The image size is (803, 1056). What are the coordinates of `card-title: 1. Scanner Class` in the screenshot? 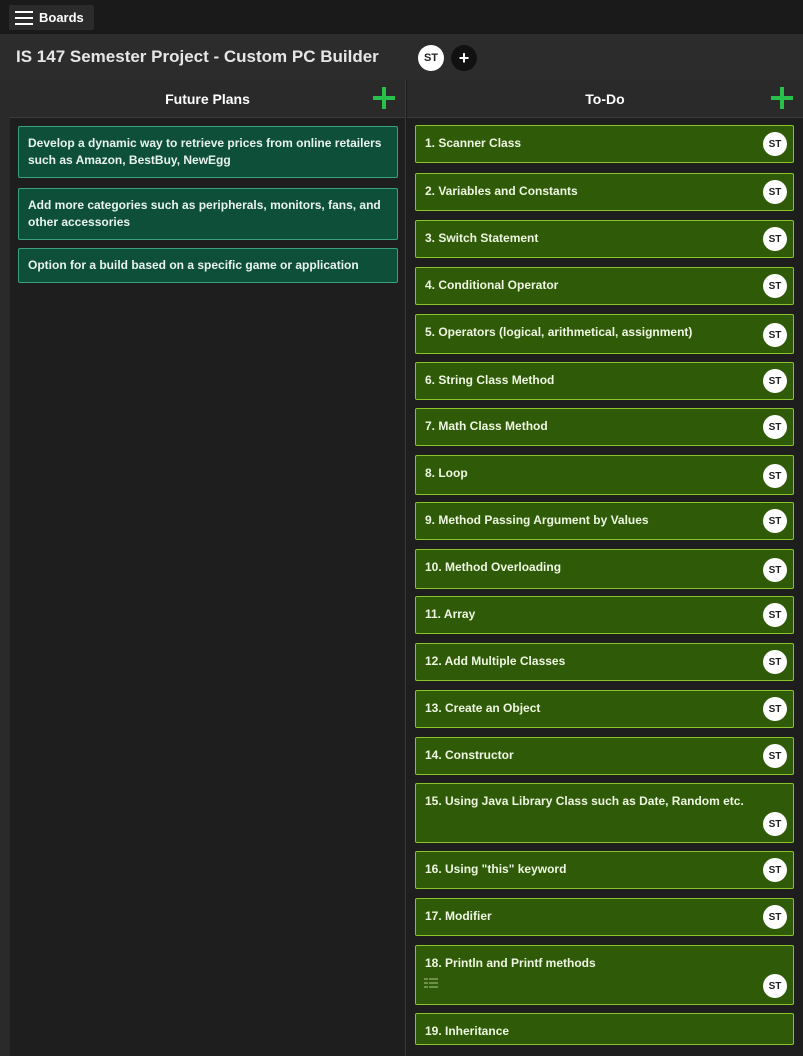 It's located at (473, 143).